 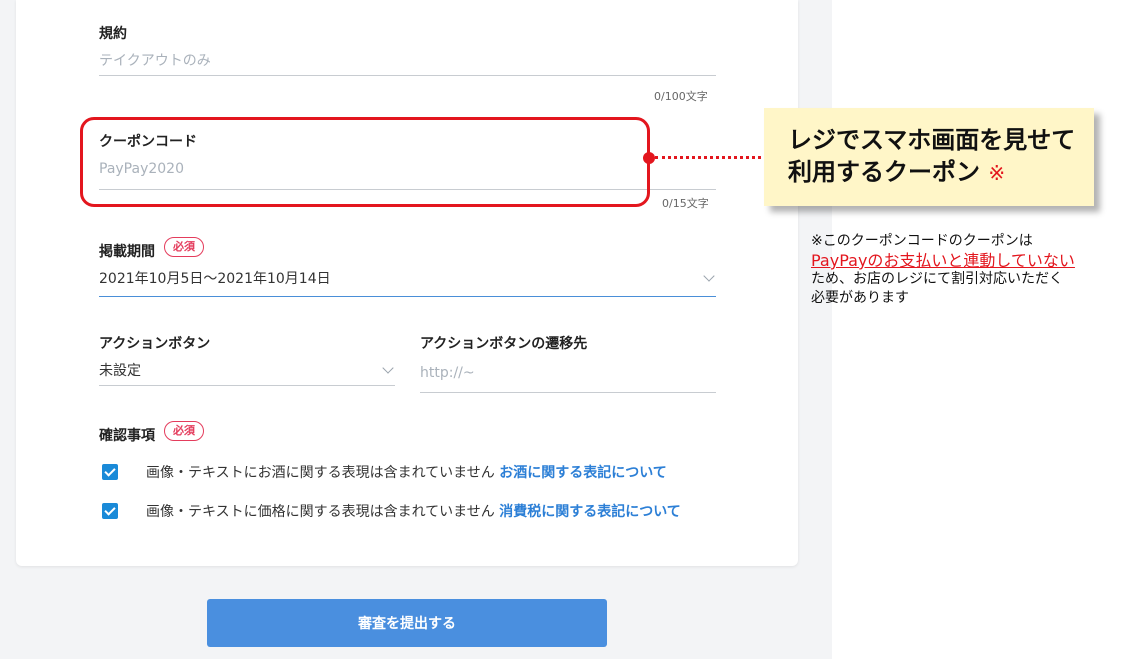 I want to click on callout-asterisk-mark: ※, so click(x=997, y=173).